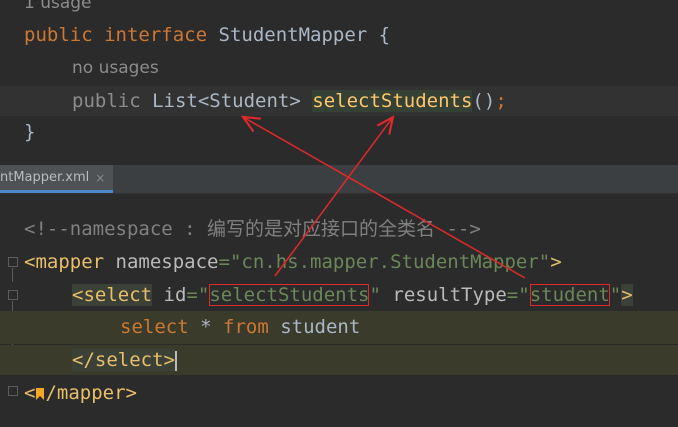 This screenshot has height=427, width=678. I want to click on select-open-gt: >, so click(627, 295).